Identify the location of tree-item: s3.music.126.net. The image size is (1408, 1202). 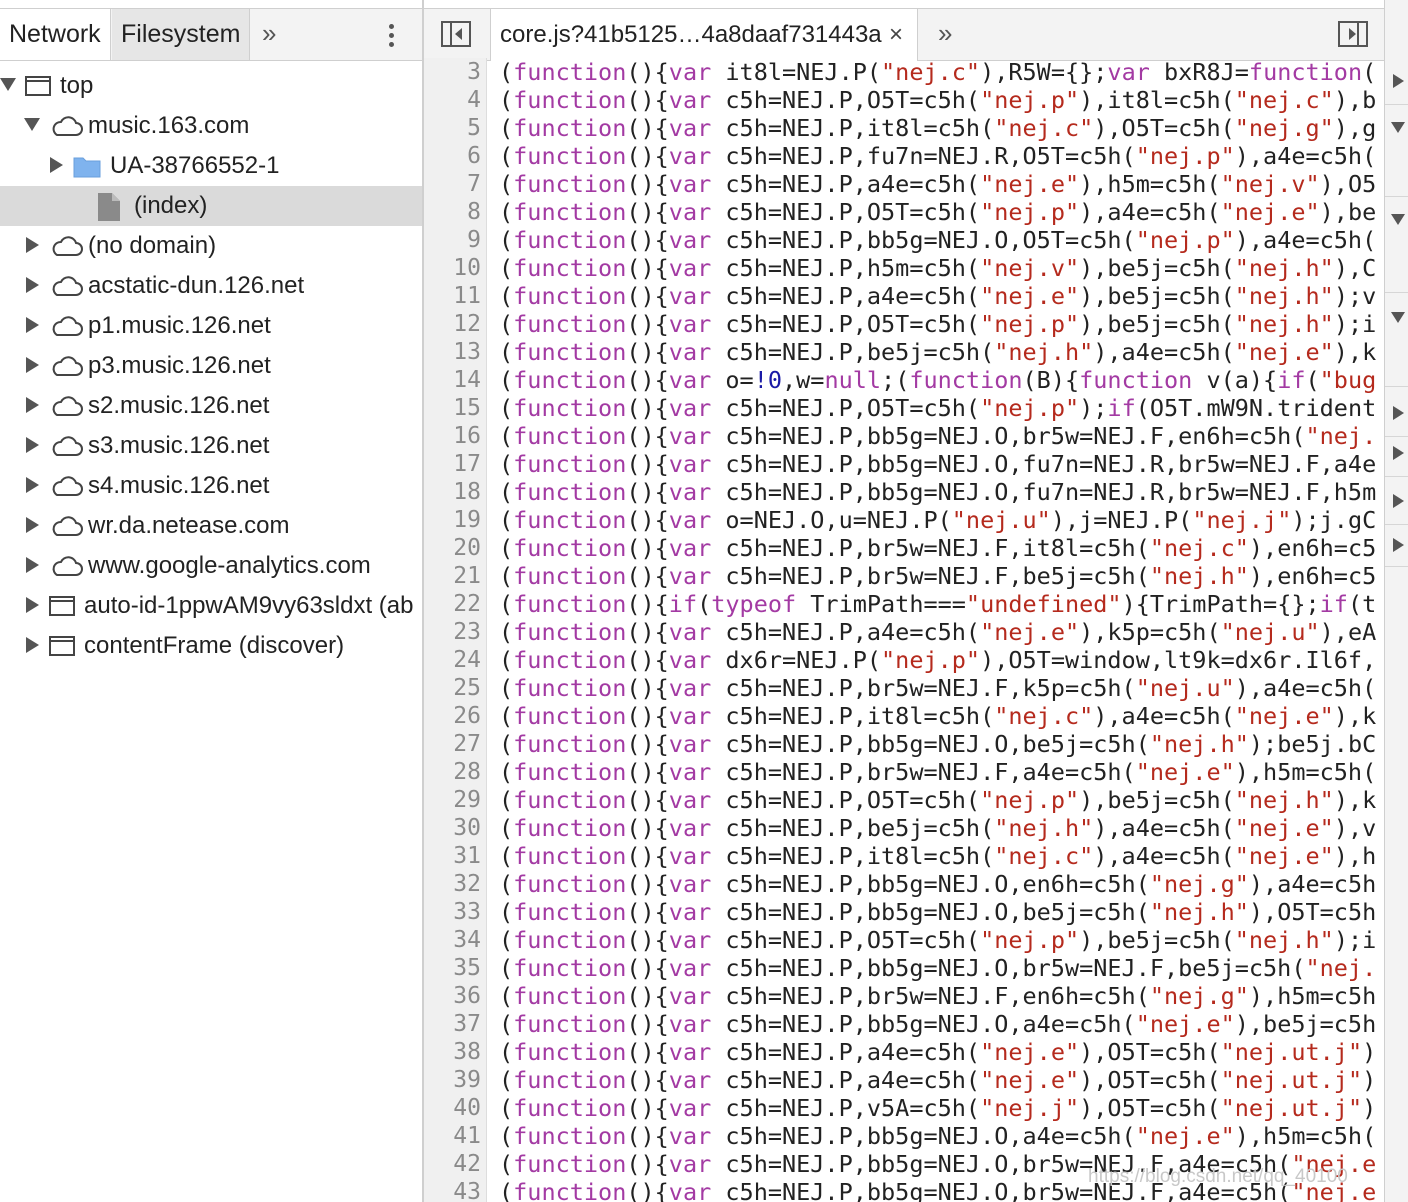
(211, 446).